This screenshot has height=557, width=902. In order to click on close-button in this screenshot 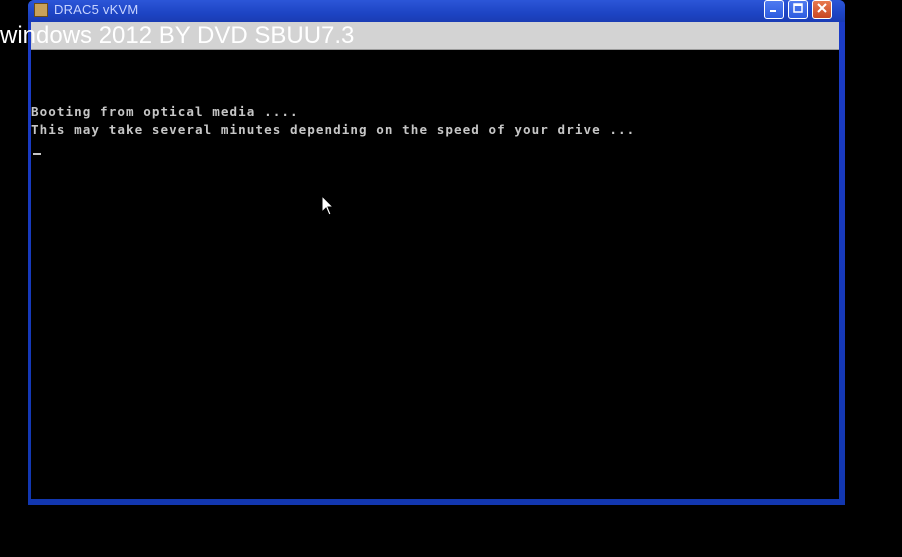, I will do `click(822, 9)`.